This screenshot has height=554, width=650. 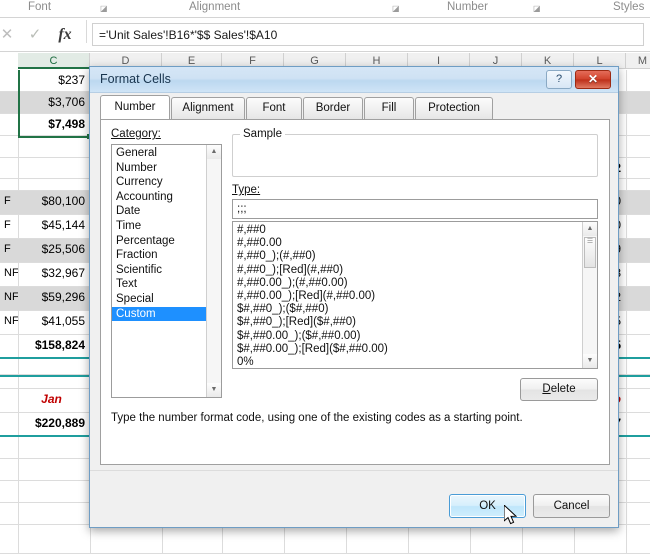 I want to click on category-item: Text, so click(x=159, y=284).